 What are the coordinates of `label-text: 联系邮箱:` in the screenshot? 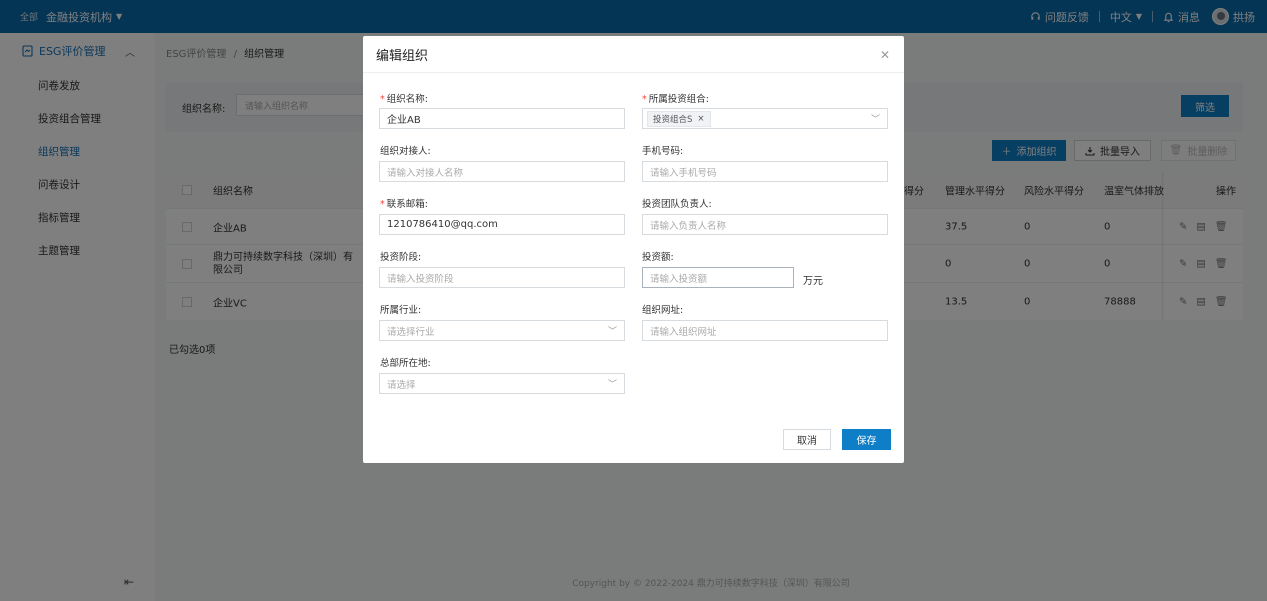 It's located at (407, 204).